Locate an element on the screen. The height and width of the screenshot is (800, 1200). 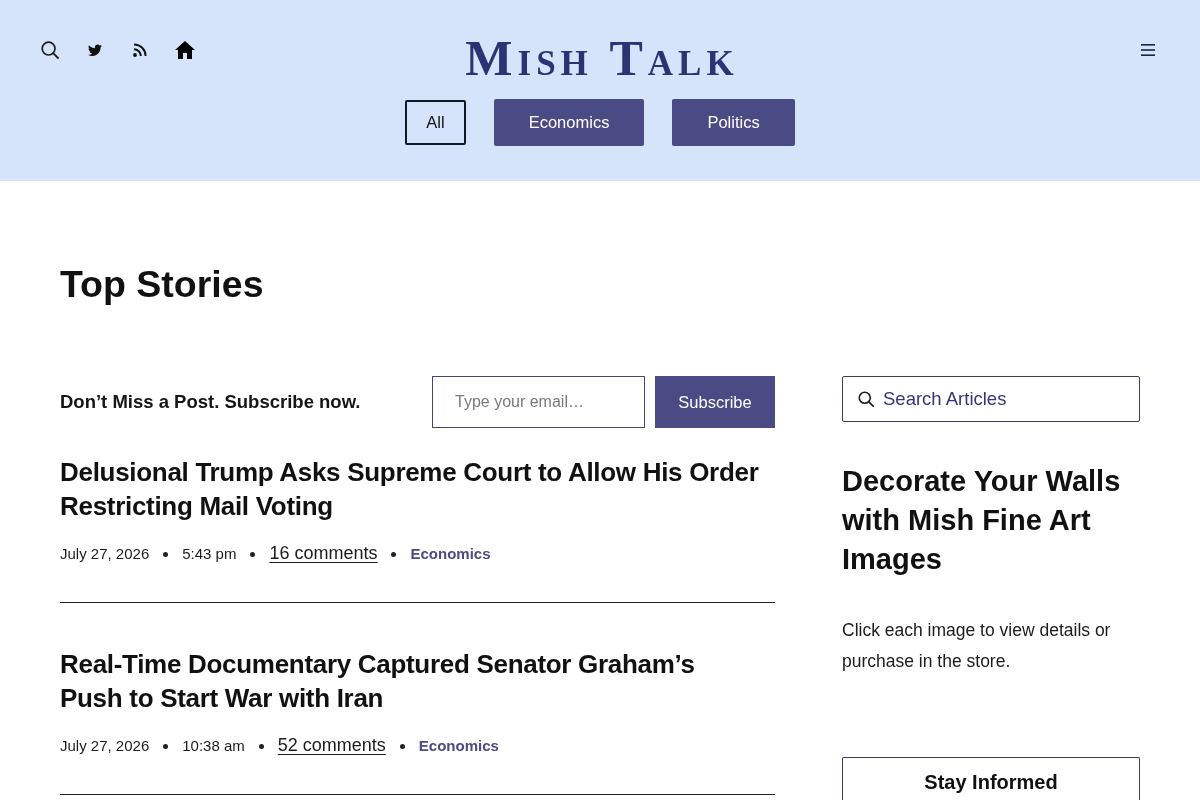
subscribe-button: Subscribe is located at coordinates (715, 402).